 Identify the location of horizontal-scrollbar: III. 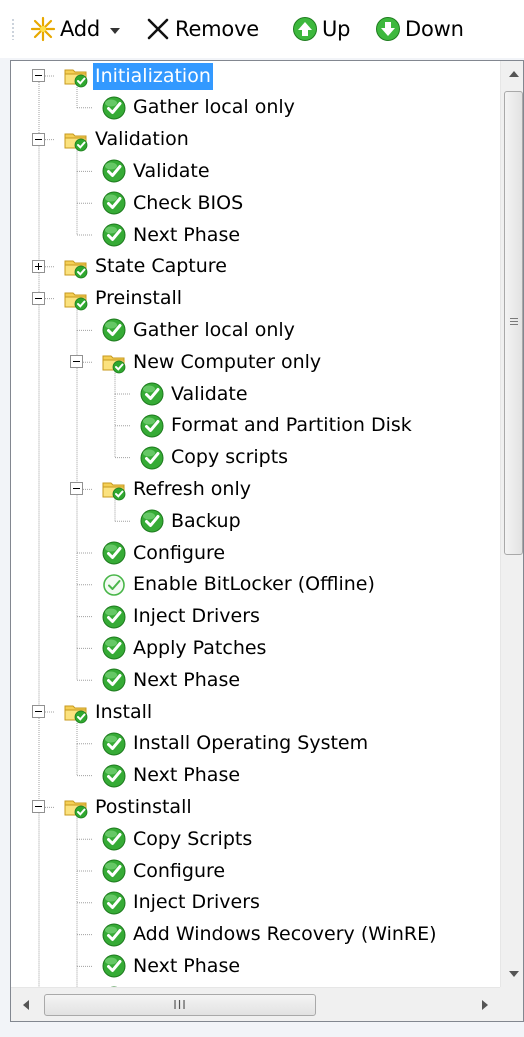
(255, 1004).